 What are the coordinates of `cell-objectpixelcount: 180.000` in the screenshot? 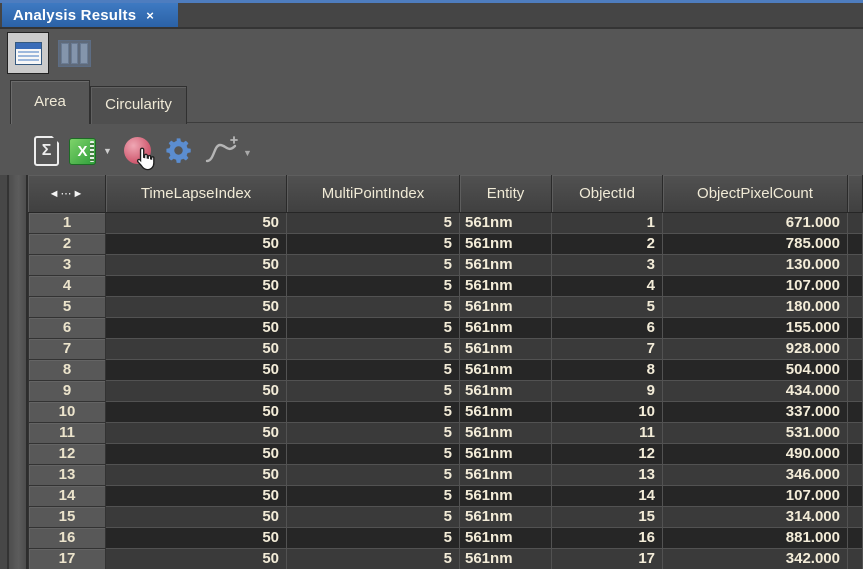 It's located at (755, 307).